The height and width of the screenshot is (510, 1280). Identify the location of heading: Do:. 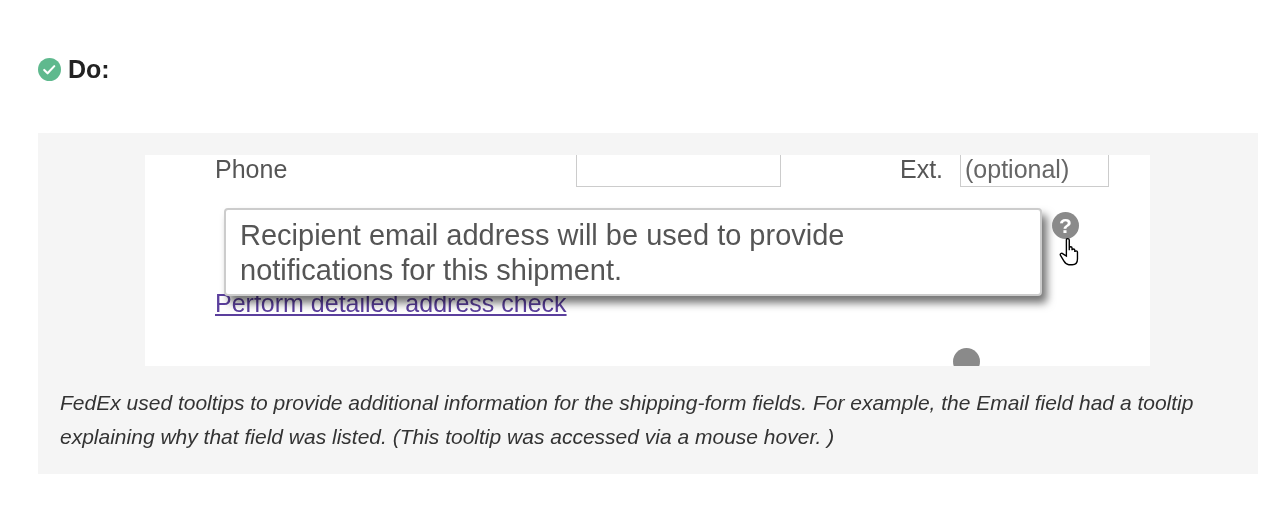
(89, 69).